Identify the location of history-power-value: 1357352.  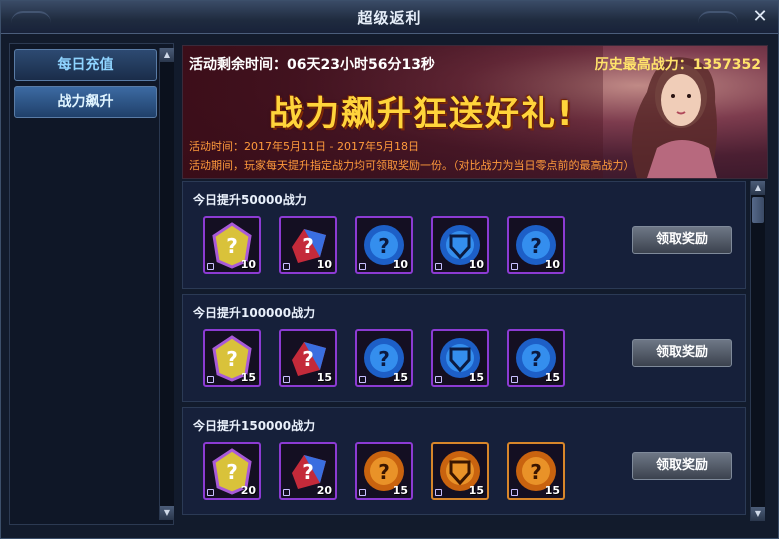
(726, 65).